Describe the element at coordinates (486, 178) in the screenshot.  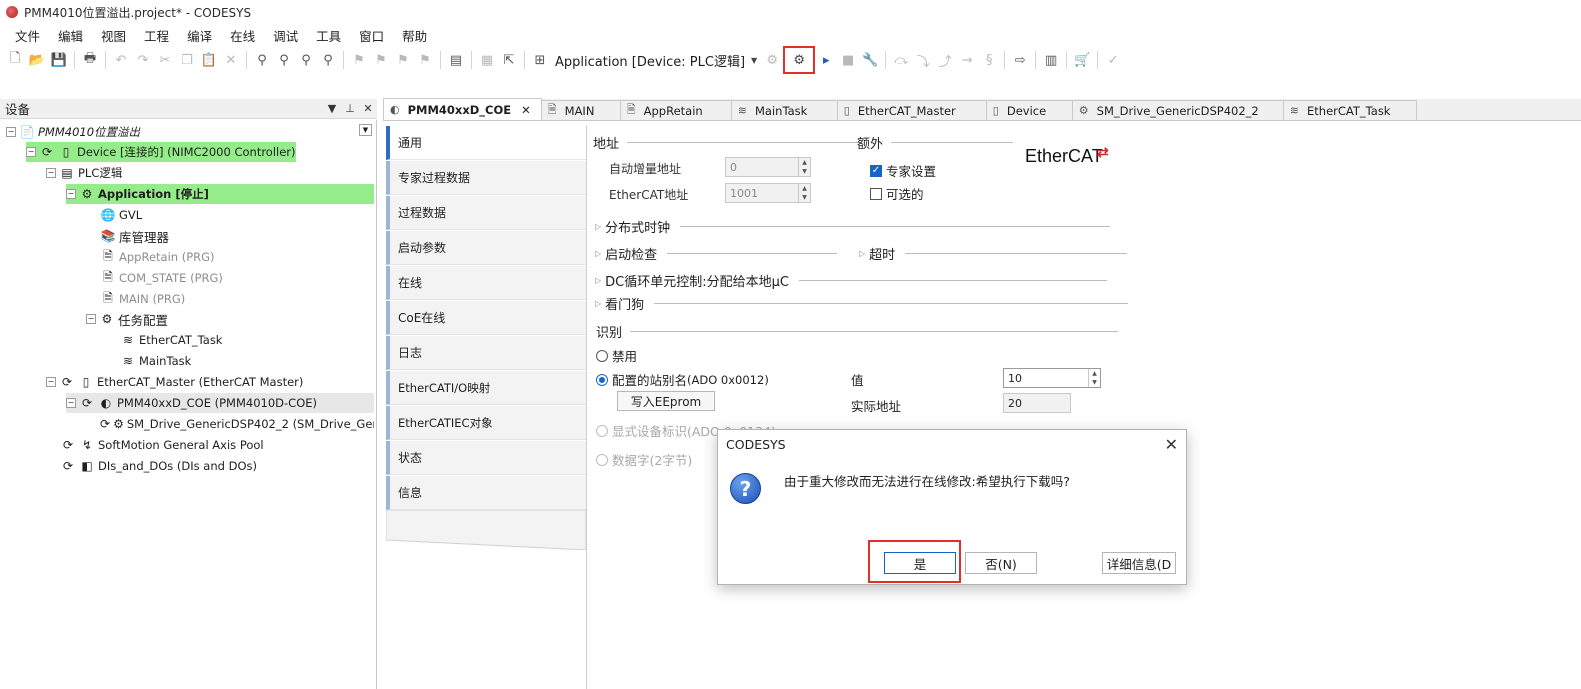
I see `side-tab-expert-process-data: 专家过程数据` at that location.